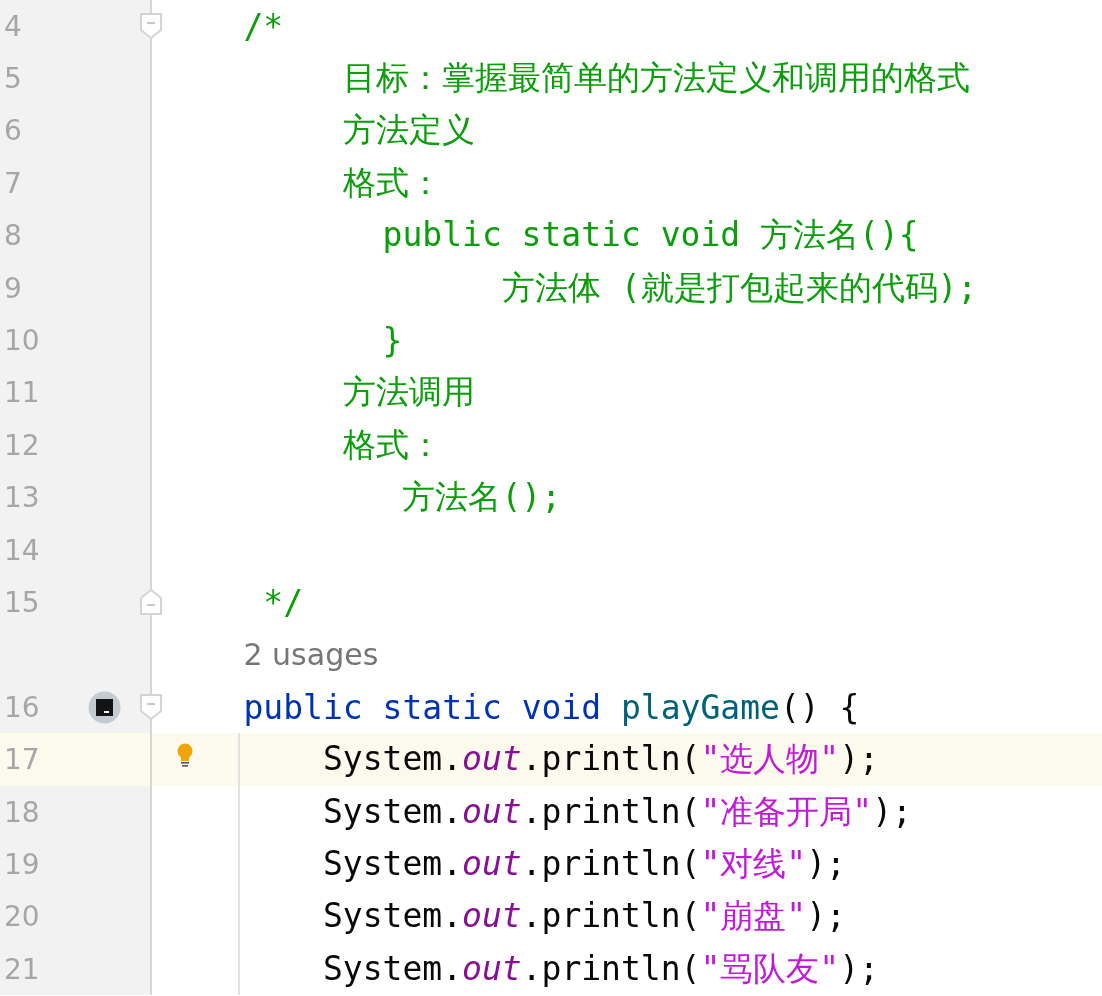 This screenshot has height=996, width=1102. I want to click on line-number: 8, so click(13, 236).